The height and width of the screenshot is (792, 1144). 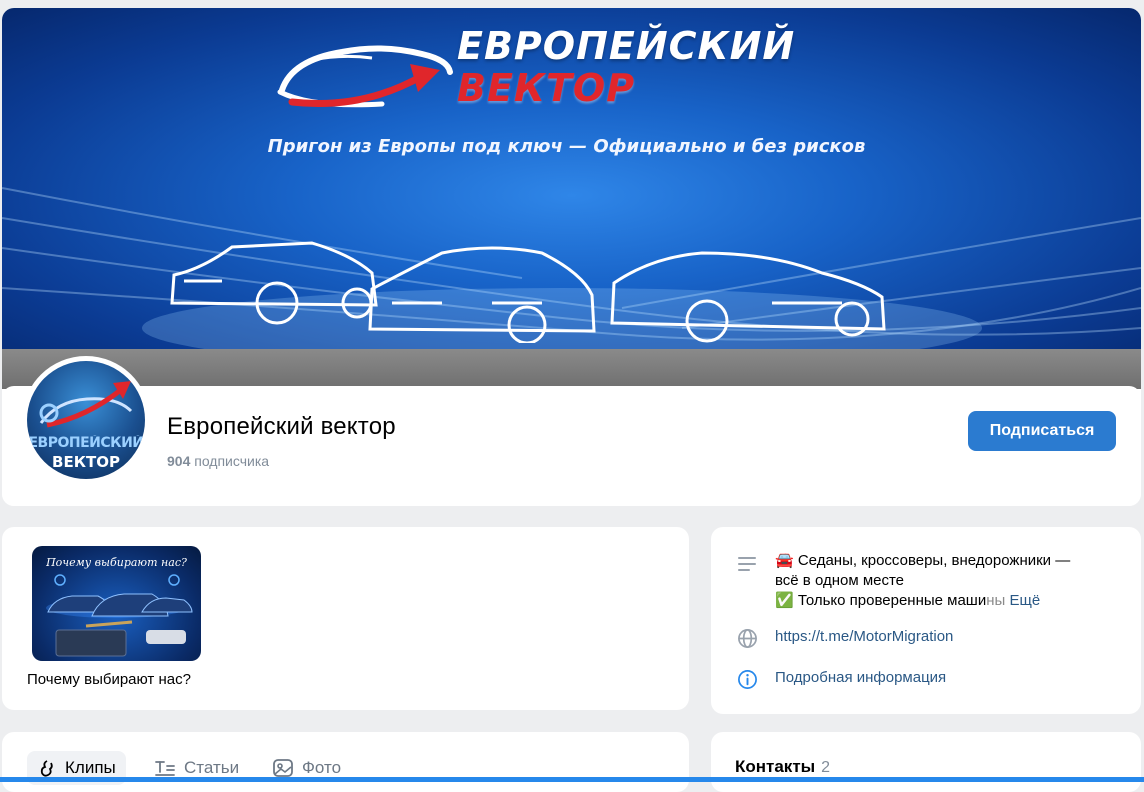 I want to click on subscribers-number: 904, so click(x=179, y=461).